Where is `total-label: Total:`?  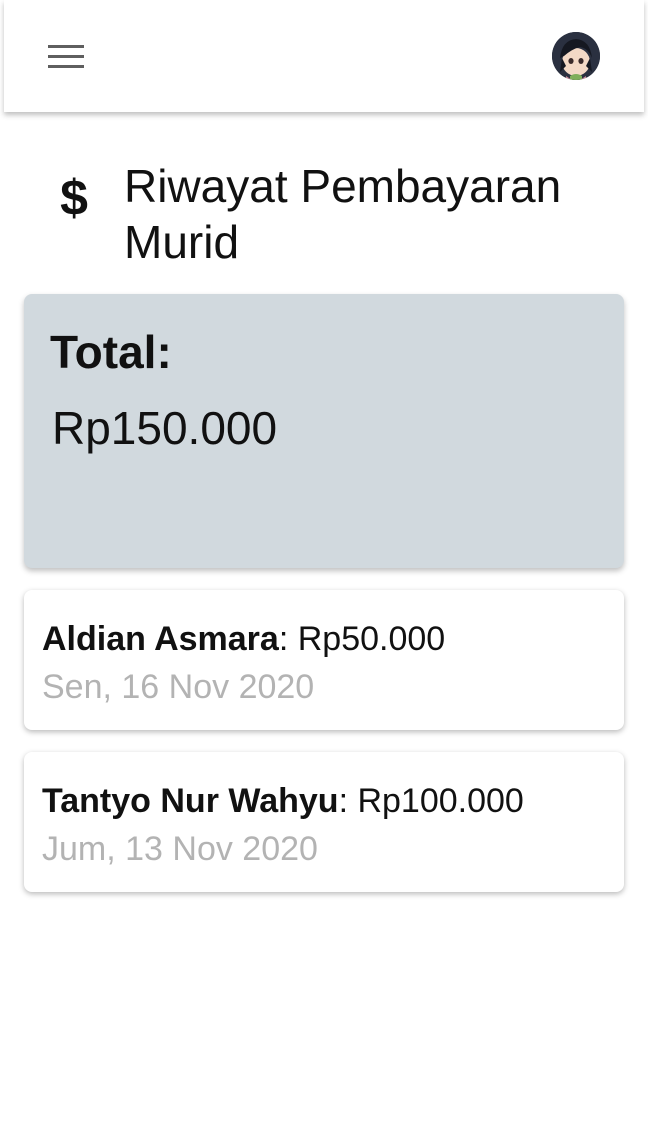 total-label: Total: is located at coordinates (111, 352).